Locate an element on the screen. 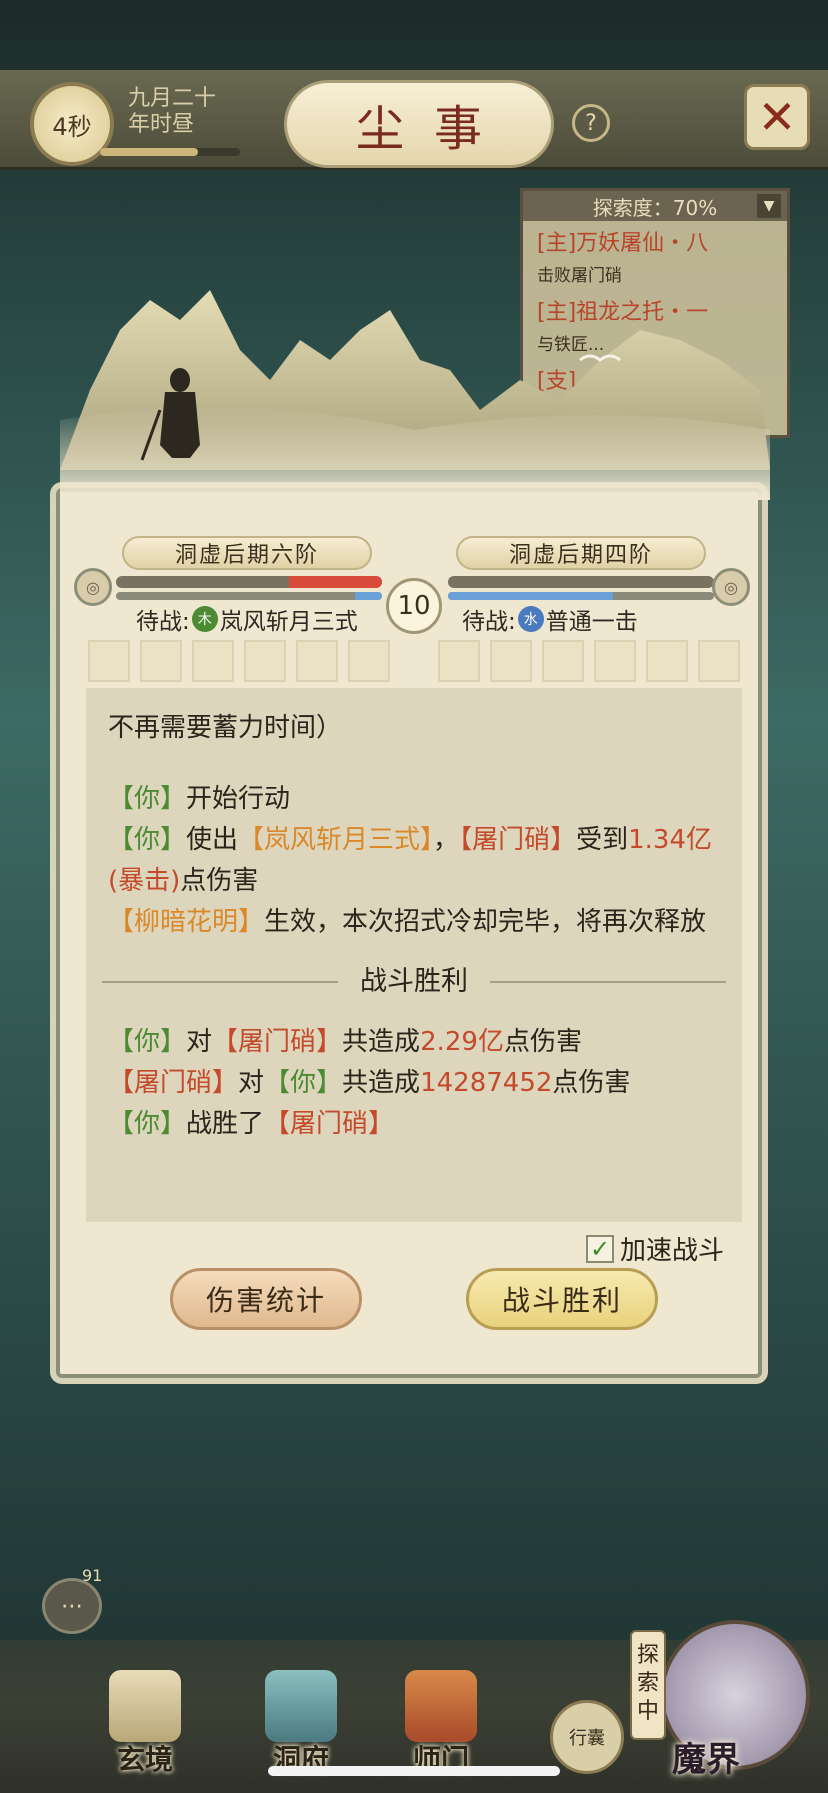  enemy-mp-bar is located at coordinates (581, 596).